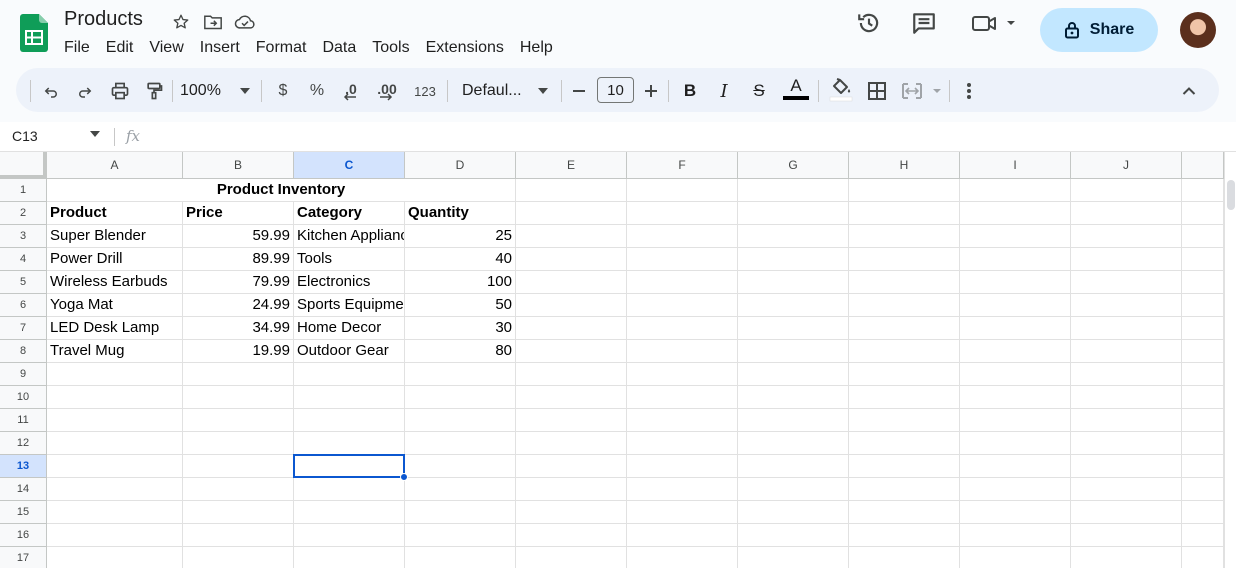 This screenshot has height=568, width=1236. I want to click on redo-icon, so click(85, 91).